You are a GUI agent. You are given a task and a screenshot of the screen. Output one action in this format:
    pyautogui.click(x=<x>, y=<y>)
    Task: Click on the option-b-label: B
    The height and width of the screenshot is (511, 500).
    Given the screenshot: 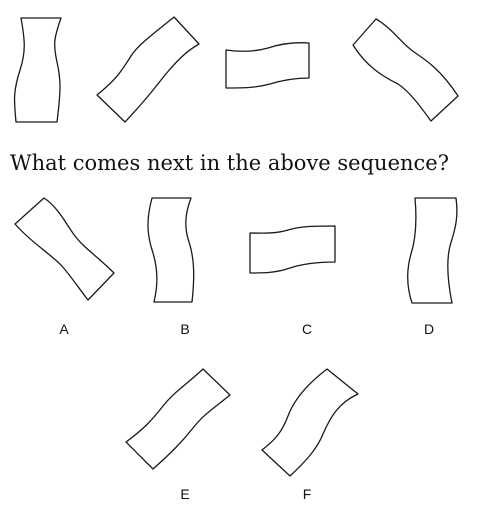 What is the action you would take?
    pyautogui.click(x=184, y=329)
    